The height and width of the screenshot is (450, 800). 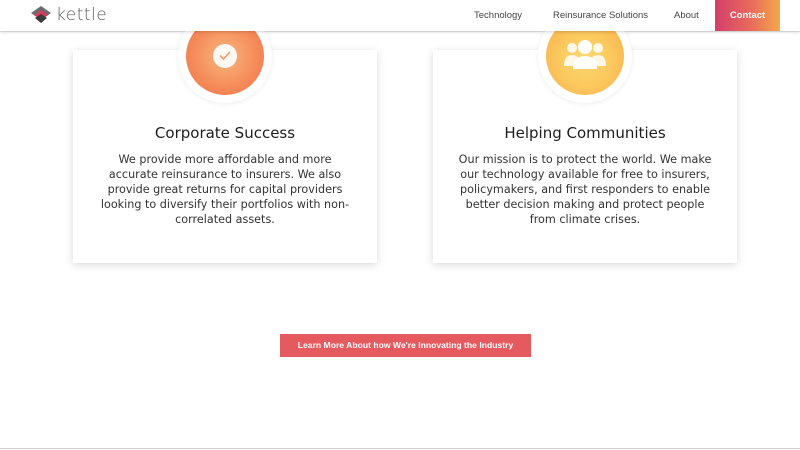 I want to click on people-icon, so click(x=585, y=54).